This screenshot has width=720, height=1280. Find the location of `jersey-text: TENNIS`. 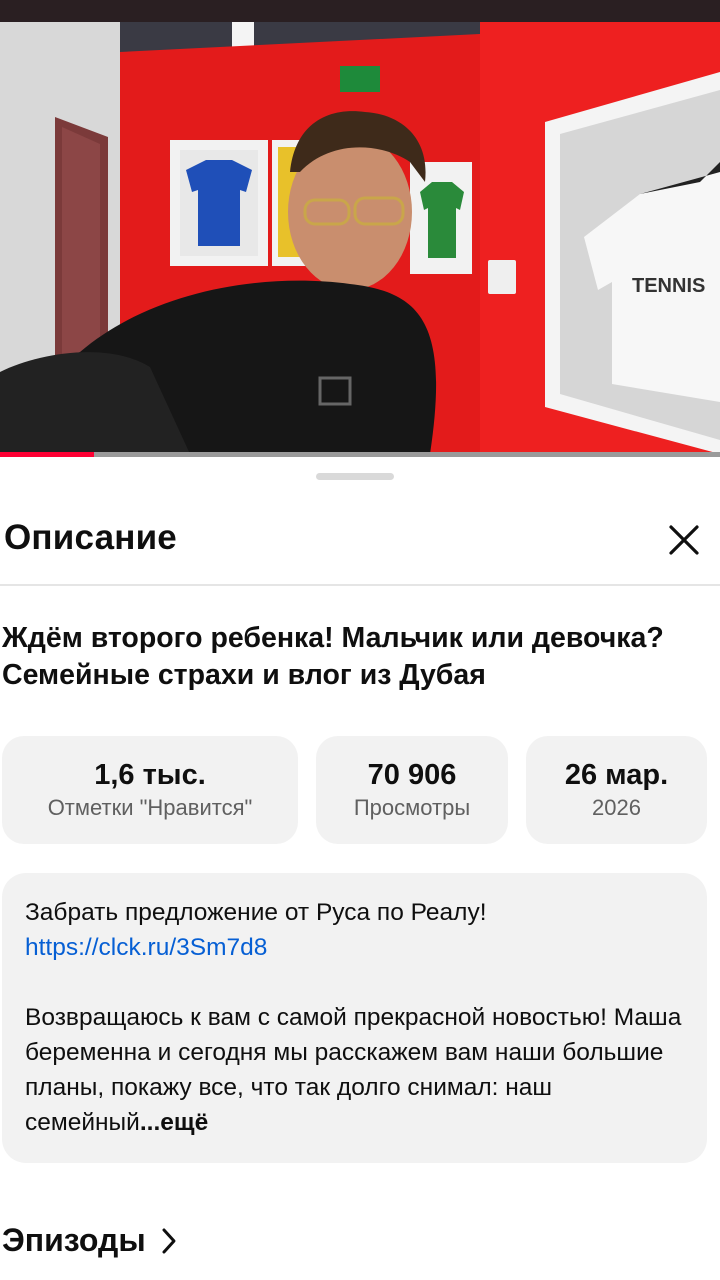

jersey-text: TENNIS is located at coordinates (668, 286).